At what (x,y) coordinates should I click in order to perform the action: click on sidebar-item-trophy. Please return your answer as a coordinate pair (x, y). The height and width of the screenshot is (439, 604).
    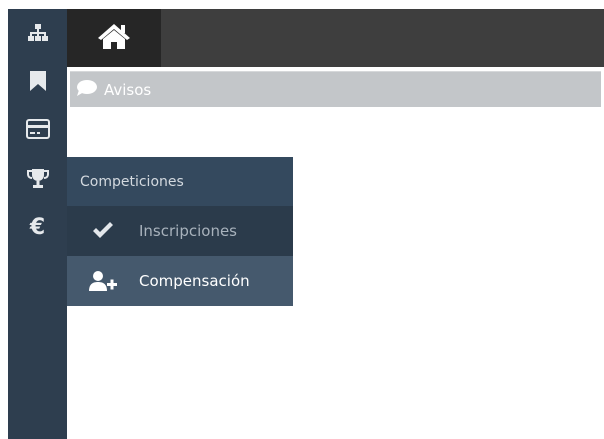
    Looking at the image, I should click on (37, 179).